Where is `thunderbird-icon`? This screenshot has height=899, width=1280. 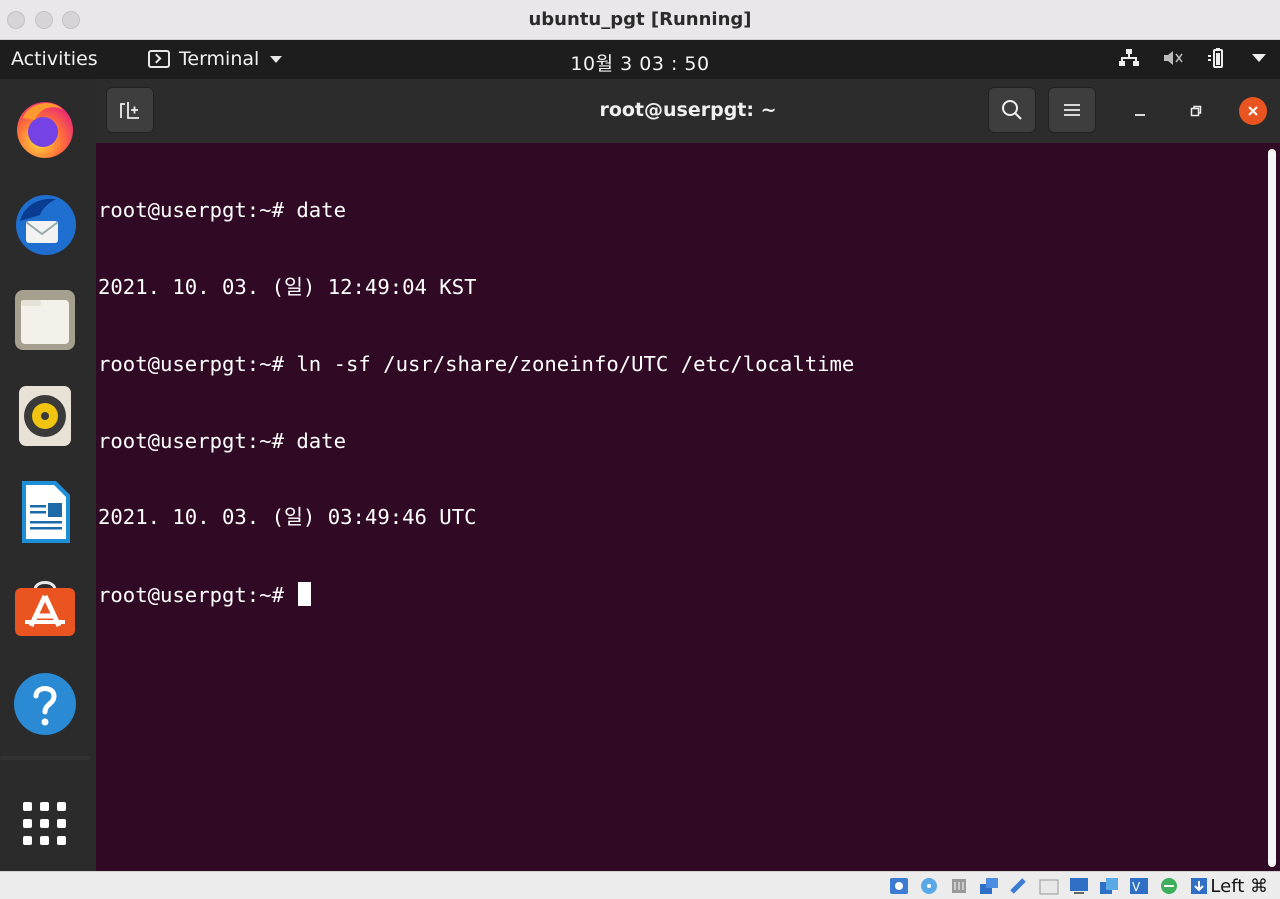
thunderbird-icon is located at coordinates (45, 224).